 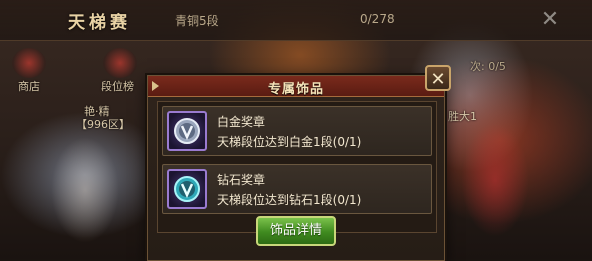 What do you see at coordinates (550, 20) in the screenshot?
I see `background-close-icon: ✕` at bounding box center [550, 20].